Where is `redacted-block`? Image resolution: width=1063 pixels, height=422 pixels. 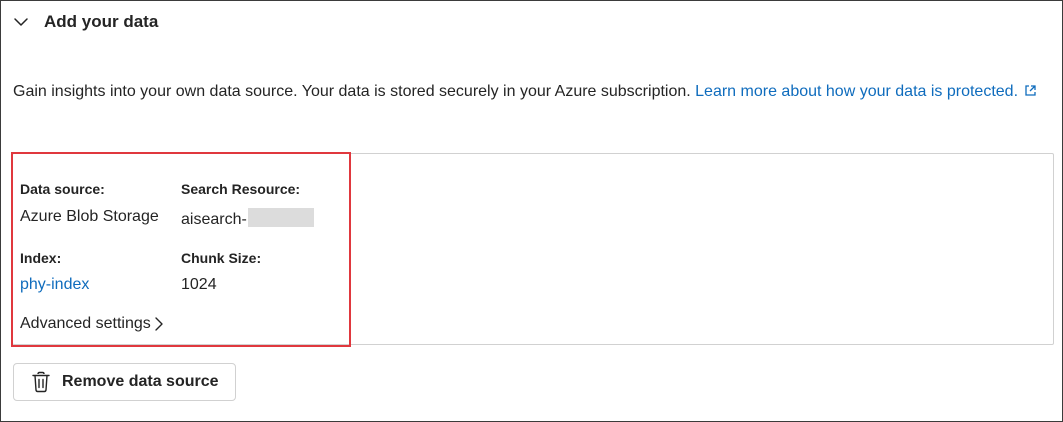
redacted-block is located at coordinates (280, 217).